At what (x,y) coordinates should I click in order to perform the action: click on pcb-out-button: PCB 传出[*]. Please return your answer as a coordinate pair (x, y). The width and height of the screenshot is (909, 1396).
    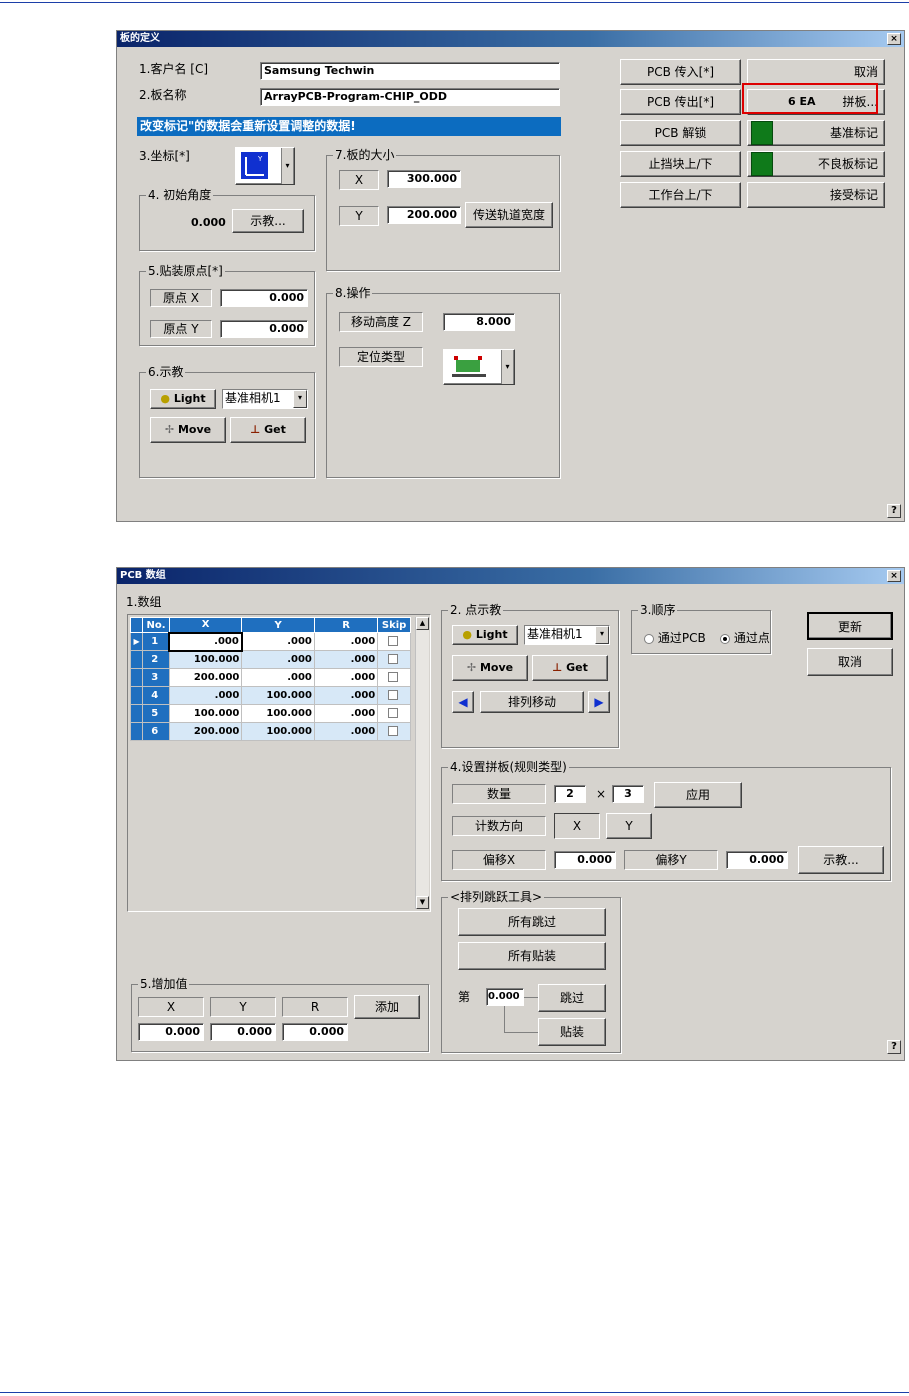
    Looking at the image, I should click on (680, 102).